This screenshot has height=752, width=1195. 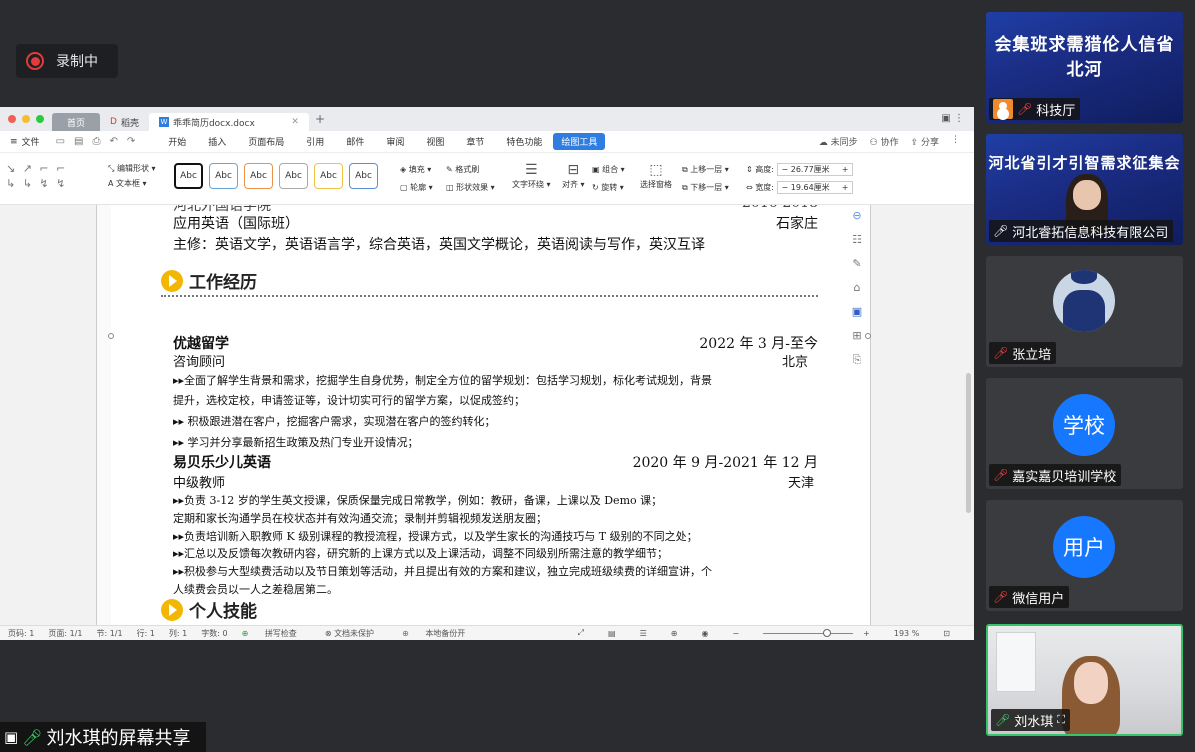 I want to click on menu-layout: 页面布局, so click(x=266, y=141).